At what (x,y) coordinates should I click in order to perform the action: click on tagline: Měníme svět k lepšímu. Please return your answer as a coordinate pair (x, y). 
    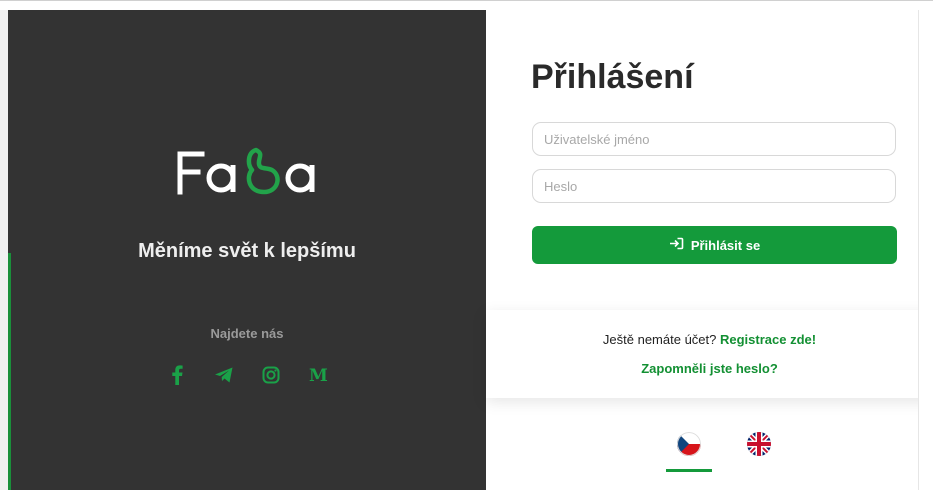
    Looking at the image, I should click on (247, 251).